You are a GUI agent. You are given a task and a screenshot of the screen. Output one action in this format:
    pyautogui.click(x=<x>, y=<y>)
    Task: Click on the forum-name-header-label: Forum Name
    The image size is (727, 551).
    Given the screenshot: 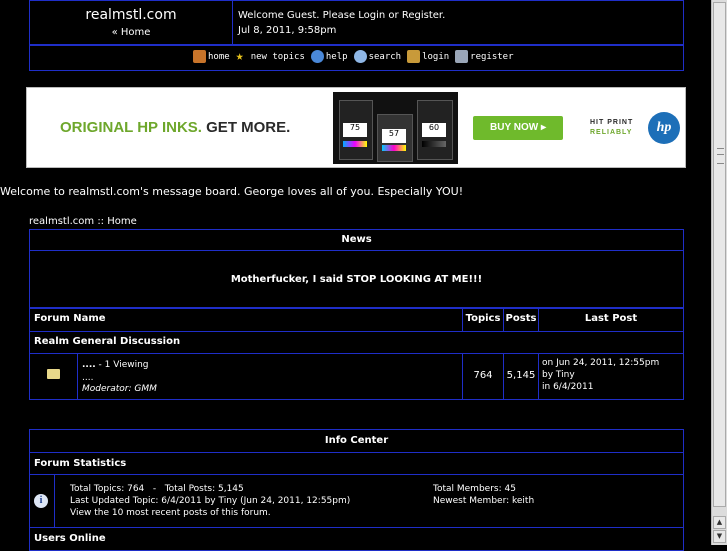 What is the action you would take?
    pyautogui.click(x=70, y=318)
    